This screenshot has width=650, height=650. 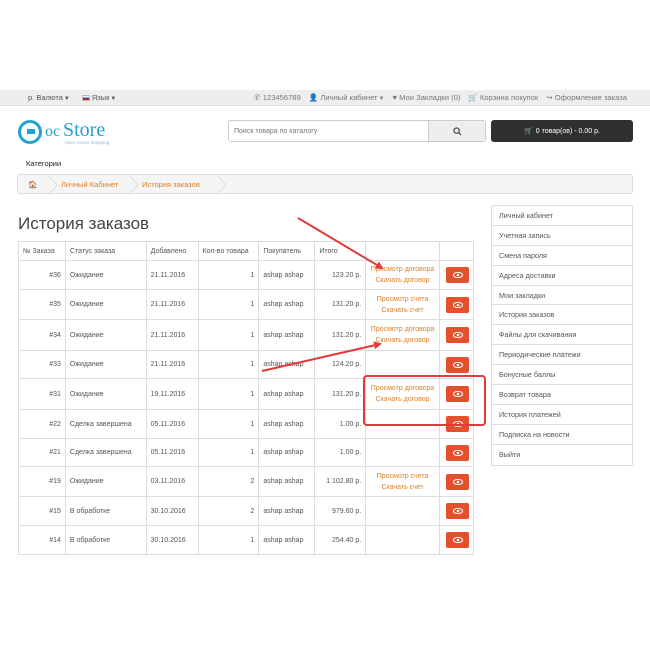 I want to click on breadcrumb-personal: Личный Кабинет, so click(x=89, y=184).